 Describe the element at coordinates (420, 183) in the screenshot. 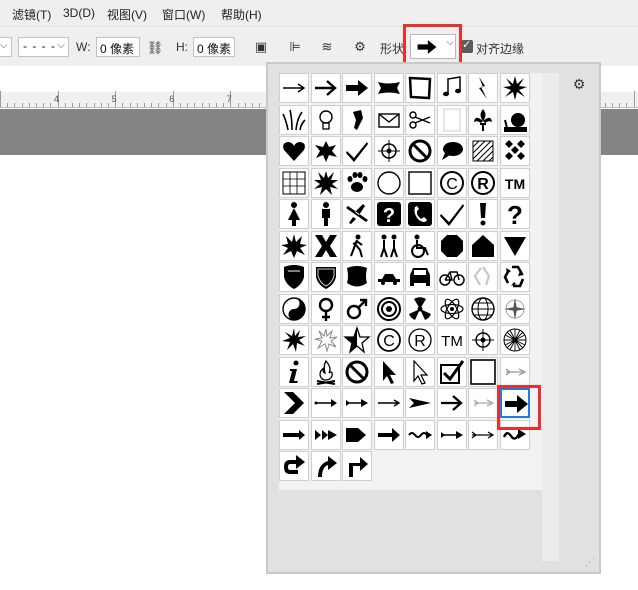

I see `shape-square` at that location.